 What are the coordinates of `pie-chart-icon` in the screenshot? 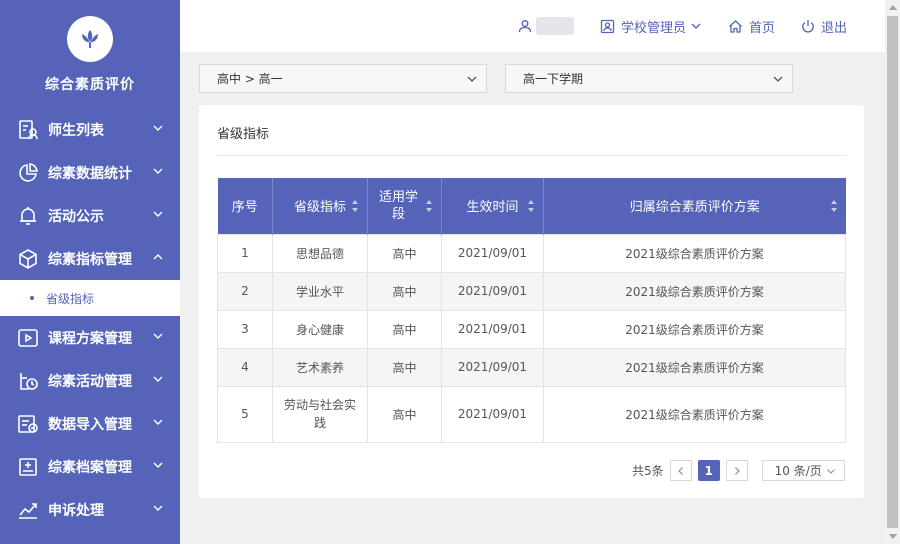 It's located at (28, 173).